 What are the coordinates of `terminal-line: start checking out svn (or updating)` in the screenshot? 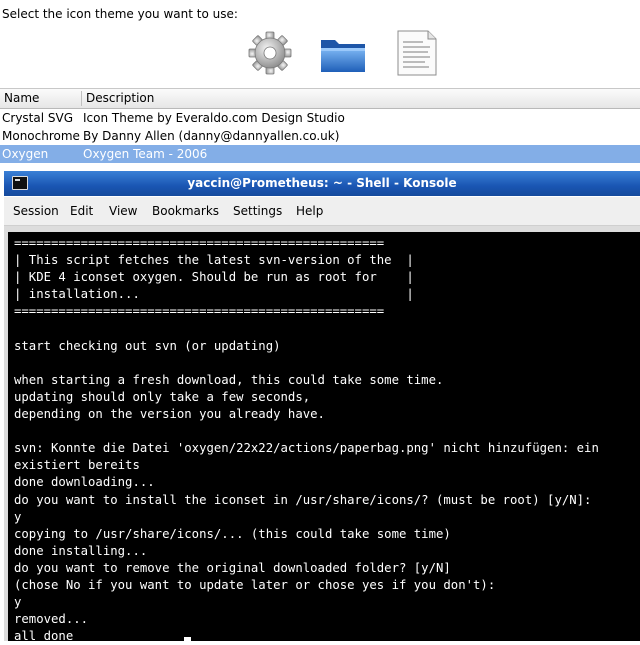 It's located at (147, 345).